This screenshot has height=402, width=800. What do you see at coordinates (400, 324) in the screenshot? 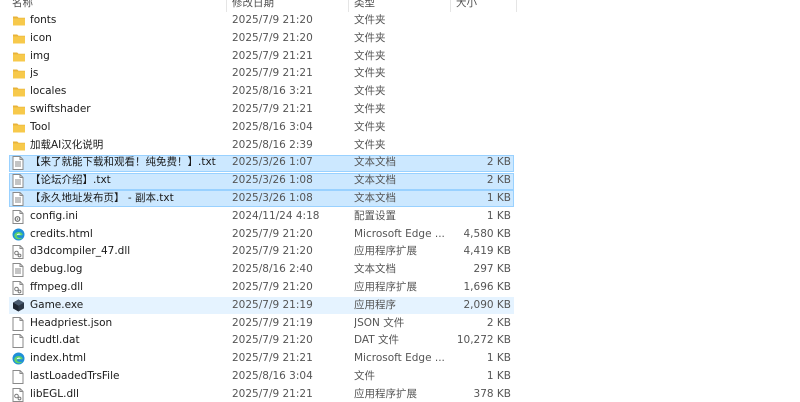
I see `file-row: Headpriest.json 2025/7/9 21:19 JSON 文件 2 KB` at bounding box center [400, 324].